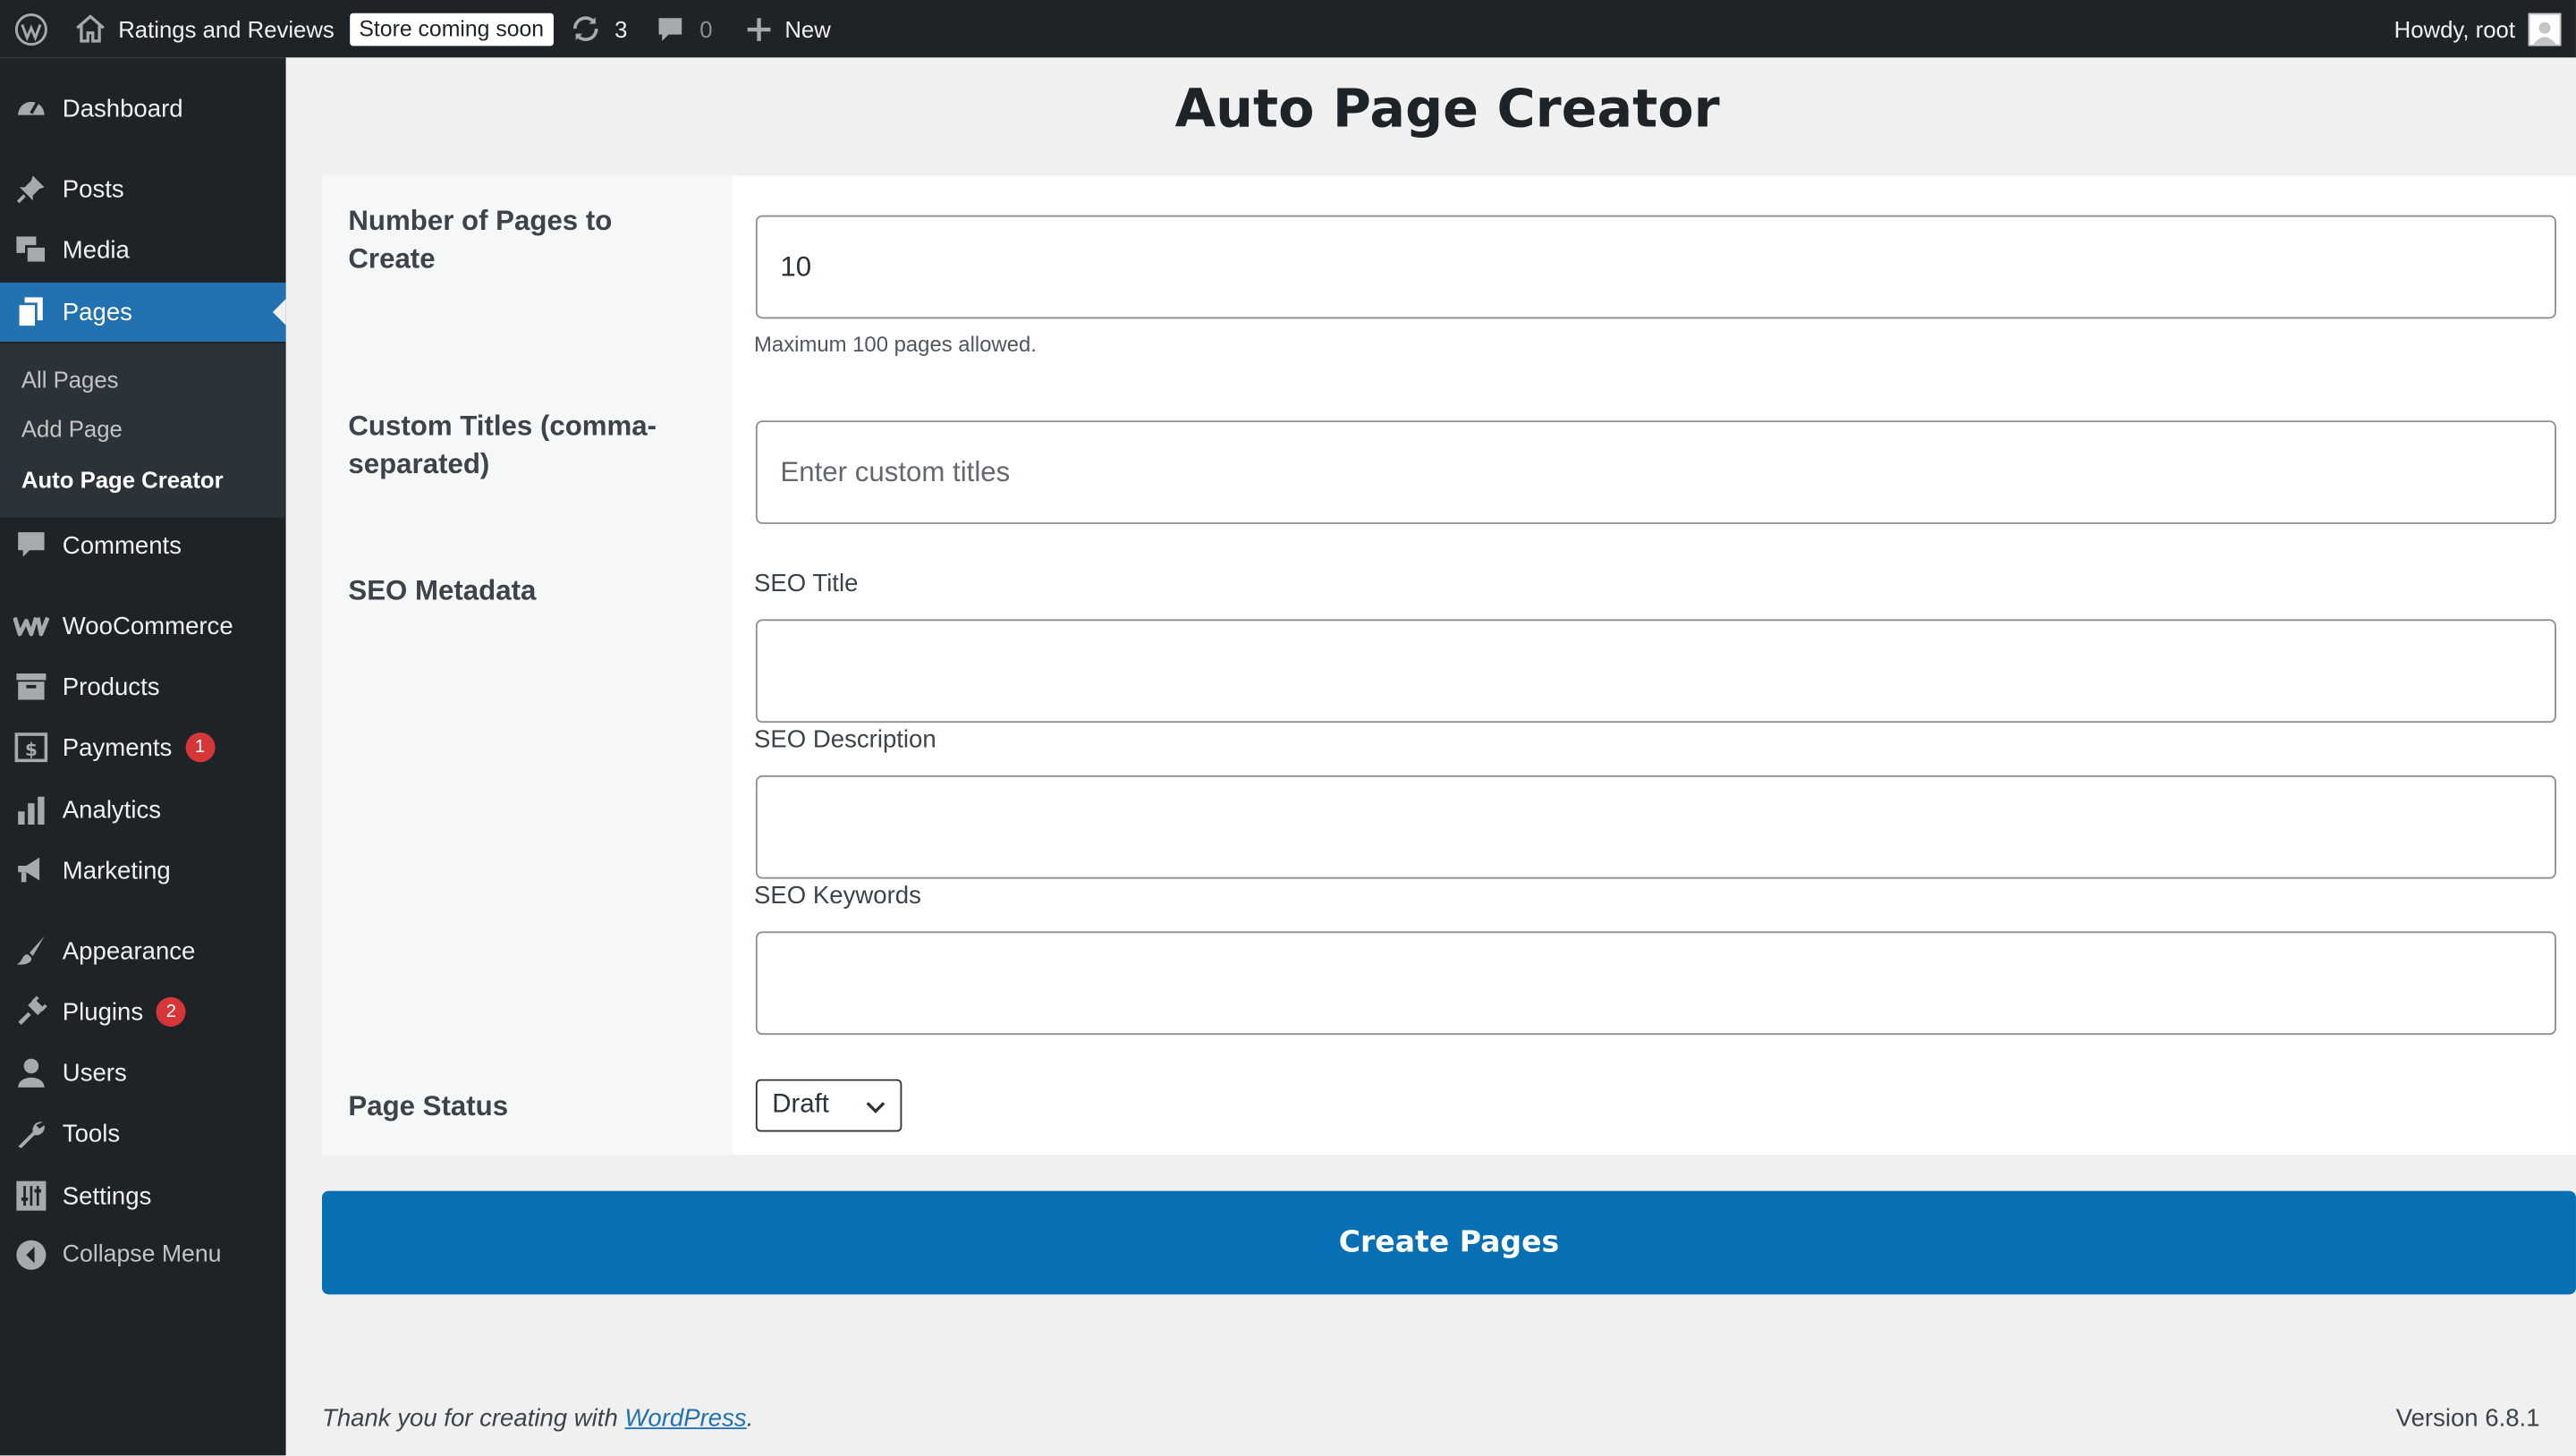 The height and width of the screenshot is (1456, 2576). What do you see at coordinates (706, 28) in the screenshot?
I see `comments-count: 0` at bounding box center [706, 28].